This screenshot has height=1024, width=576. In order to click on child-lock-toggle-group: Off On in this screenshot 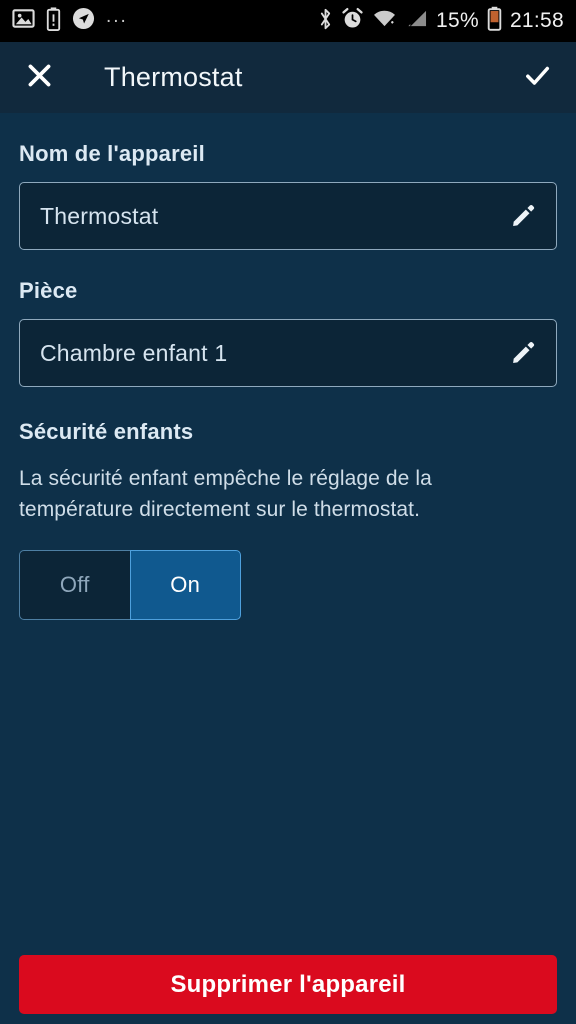, I will do `click(130, 585)`.